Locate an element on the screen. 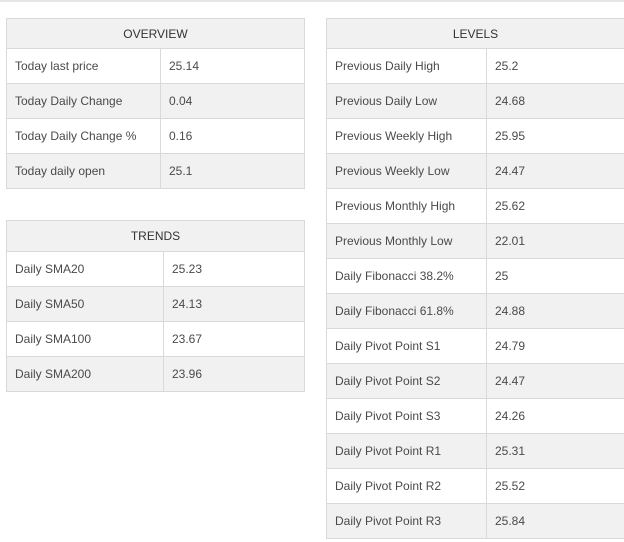  row-value: 0.16 is located at coordinates (232, 136).